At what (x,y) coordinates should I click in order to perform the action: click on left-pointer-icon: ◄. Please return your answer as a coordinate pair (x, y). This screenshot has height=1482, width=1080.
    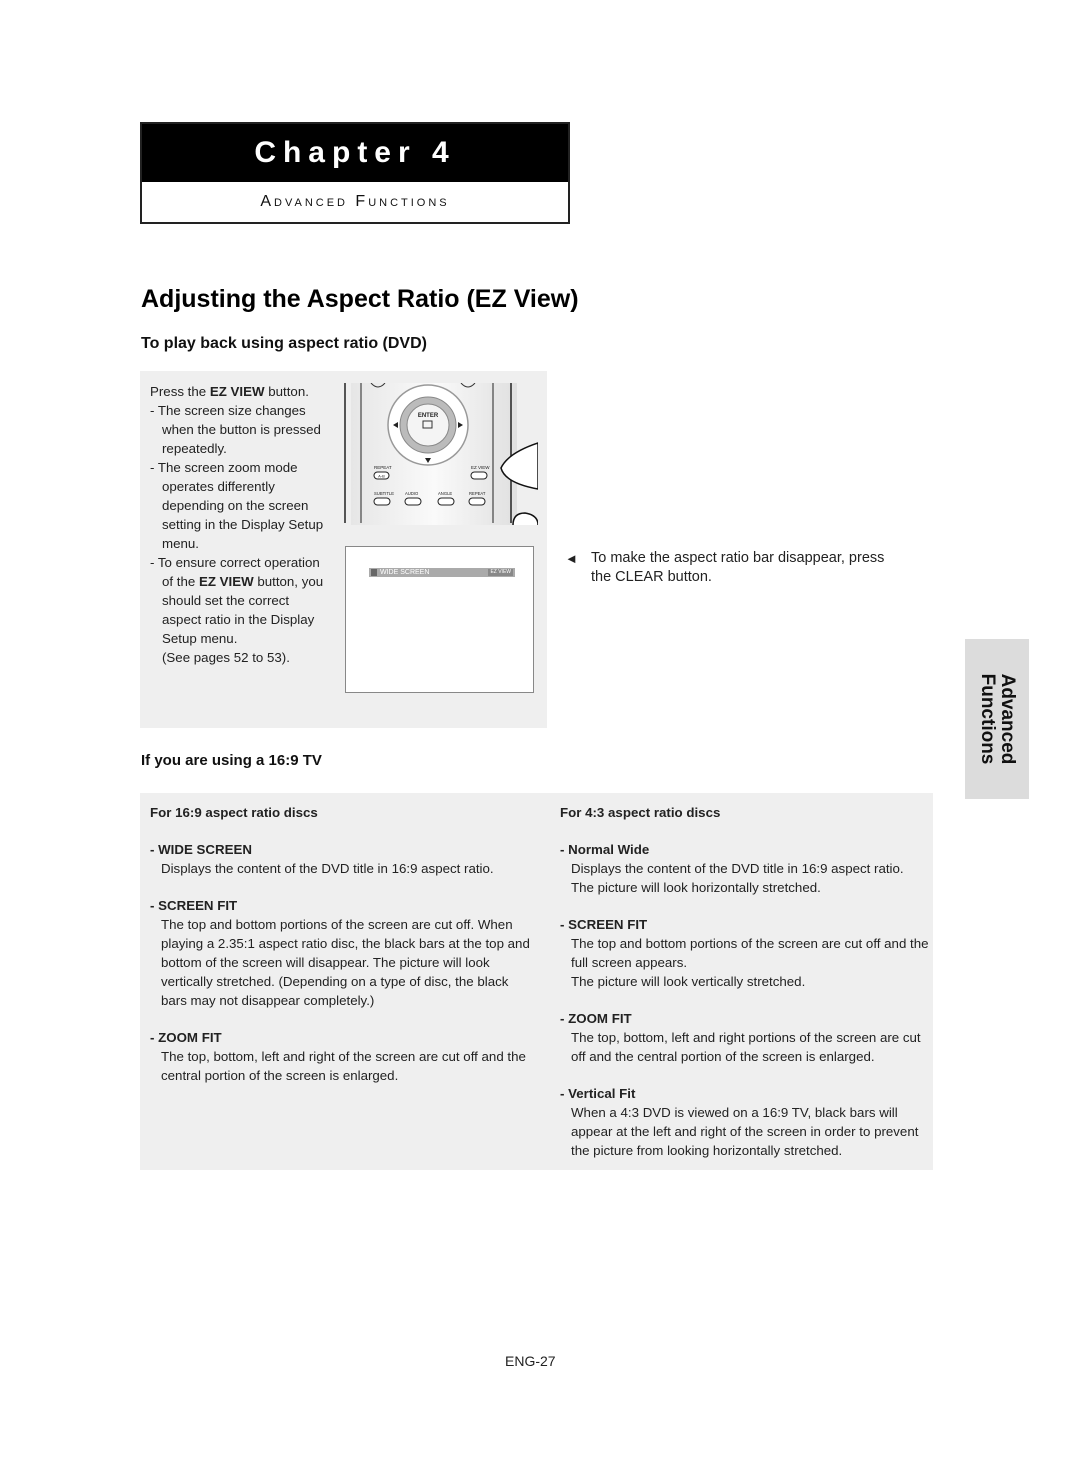
    Looking at the image, I should click on (571, 558).